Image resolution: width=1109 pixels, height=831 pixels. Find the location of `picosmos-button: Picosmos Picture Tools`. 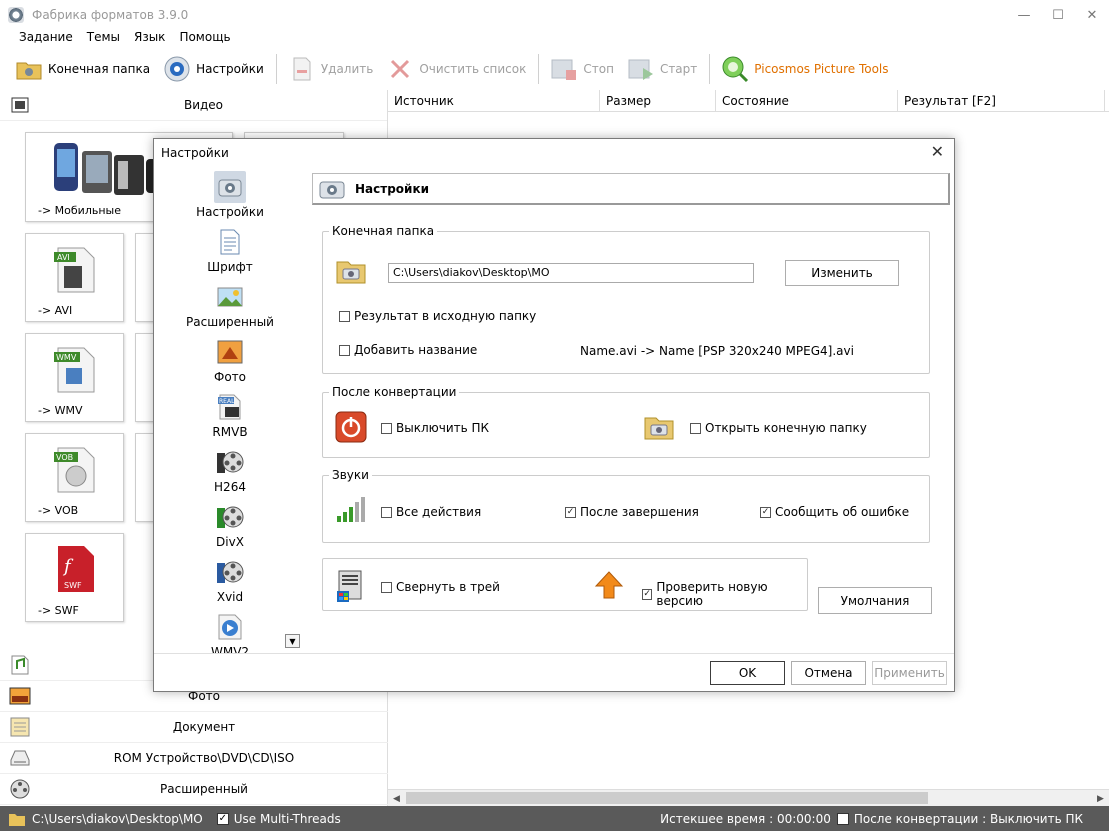

picosmos-button: Picosmos Picture Tools is located at coordinates (804, 69).